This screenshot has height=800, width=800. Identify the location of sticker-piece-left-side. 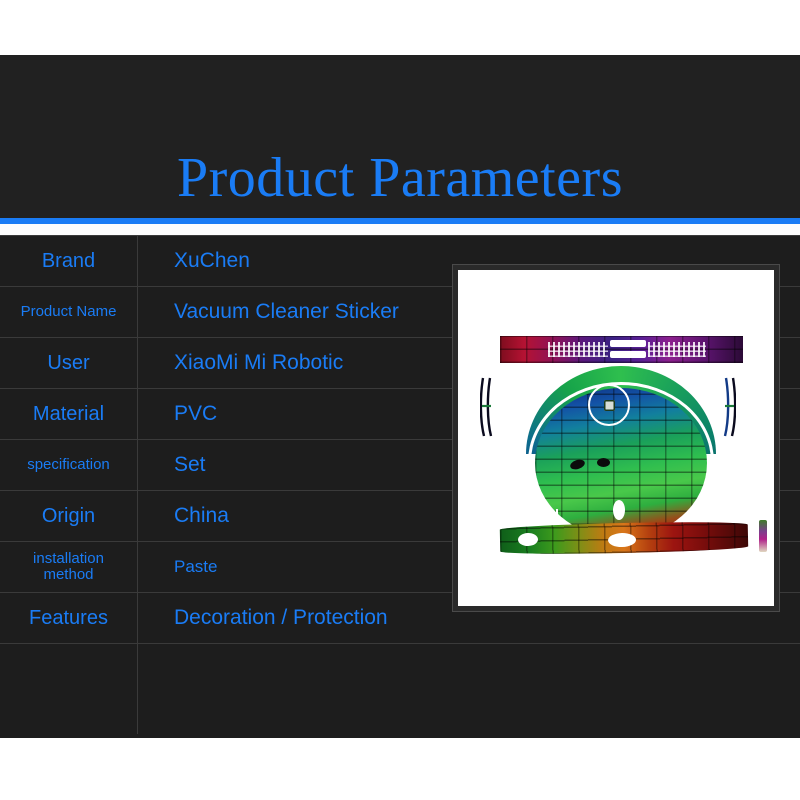
(486, 407).